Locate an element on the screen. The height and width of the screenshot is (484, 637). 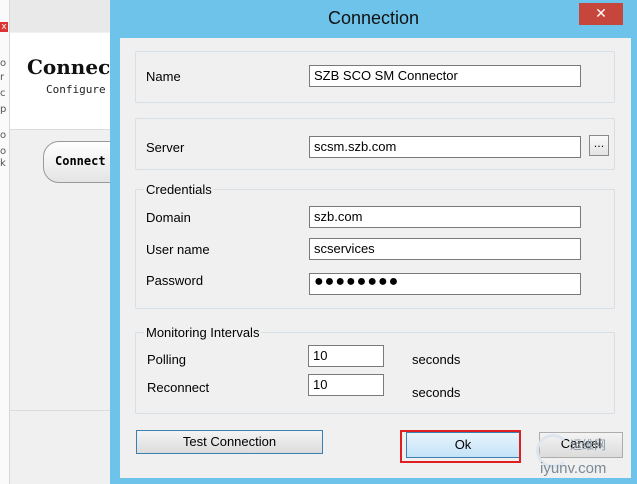
password-input: ●●●●●●●● is located at coordinates (445, 284).